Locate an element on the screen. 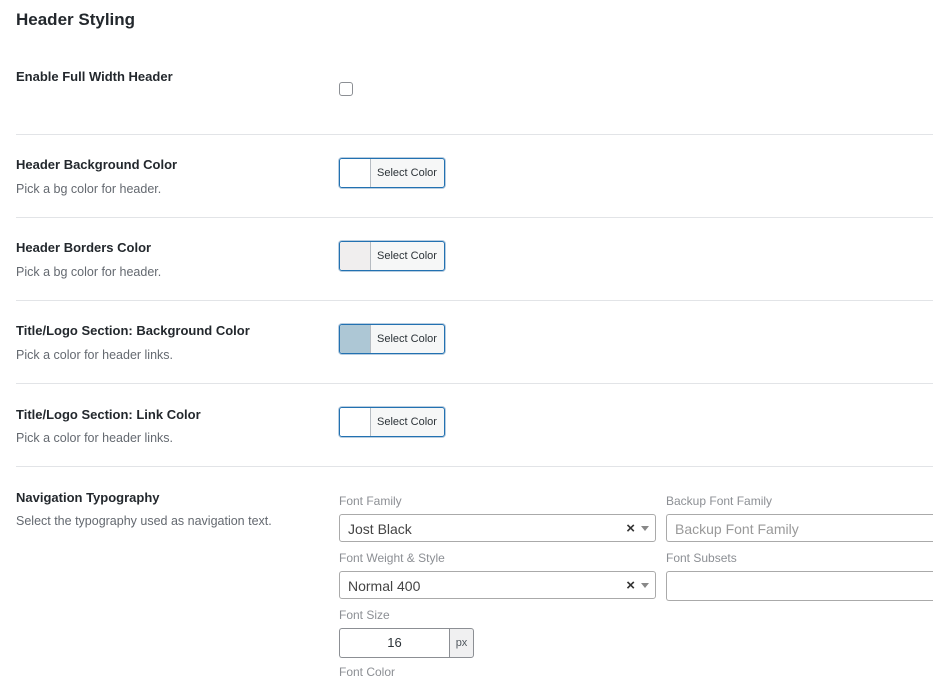  header-borders-color-button: Select Color is located at coordinates (392, 256).